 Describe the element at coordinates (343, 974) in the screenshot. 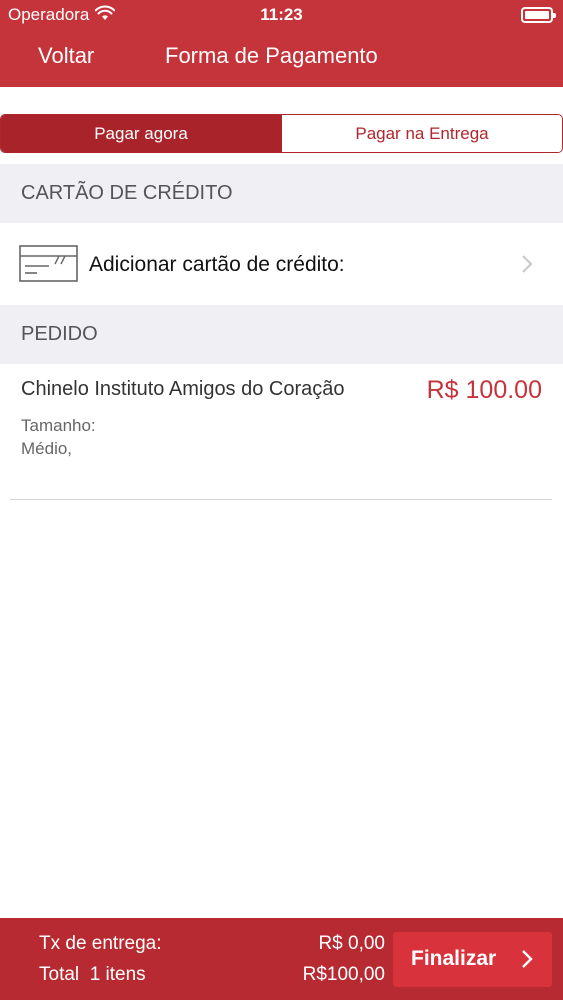

I see `total-value: R$100,00` at that location.